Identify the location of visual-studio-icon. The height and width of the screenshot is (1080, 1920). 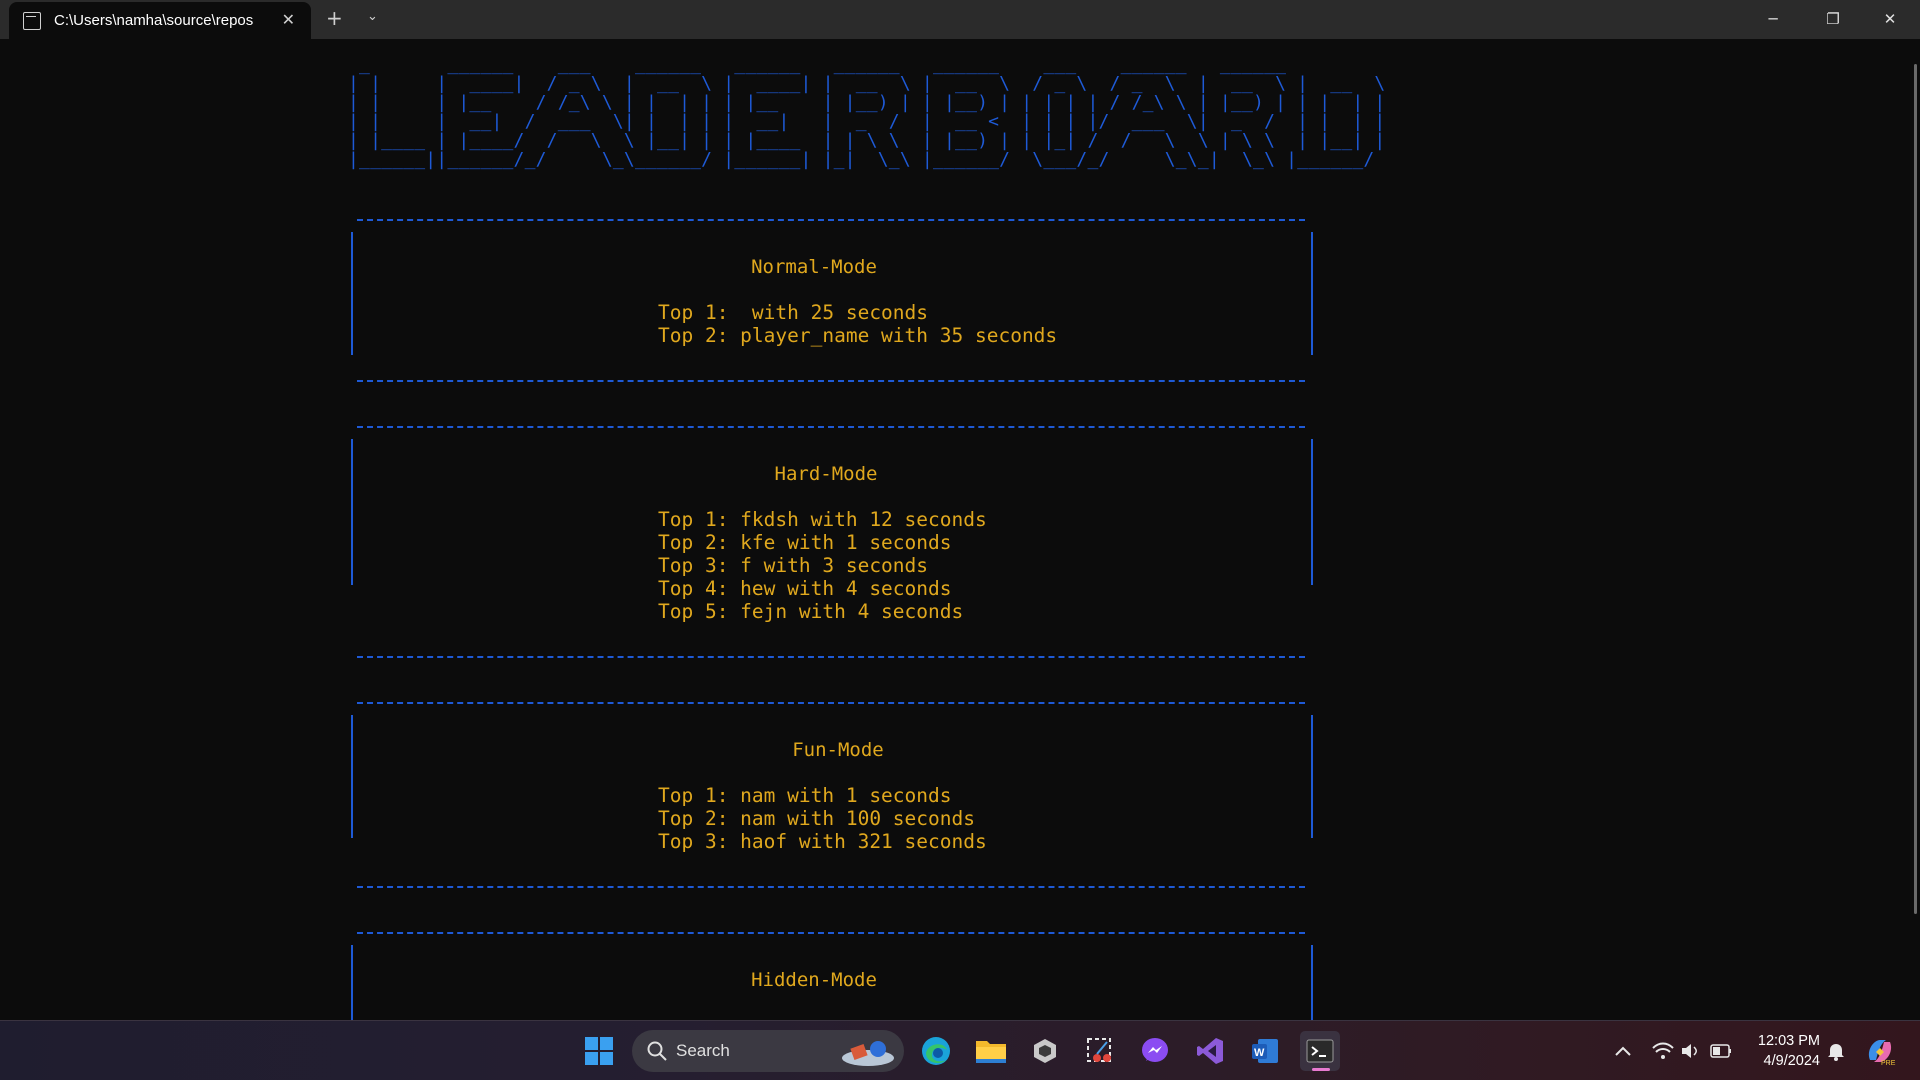
(1210, 1051).